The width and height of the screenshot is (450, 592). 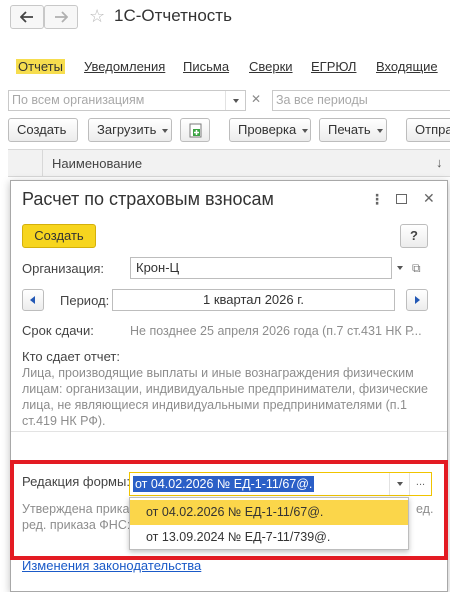 I want to click on maximize-icon, so click(x=401, y=199).